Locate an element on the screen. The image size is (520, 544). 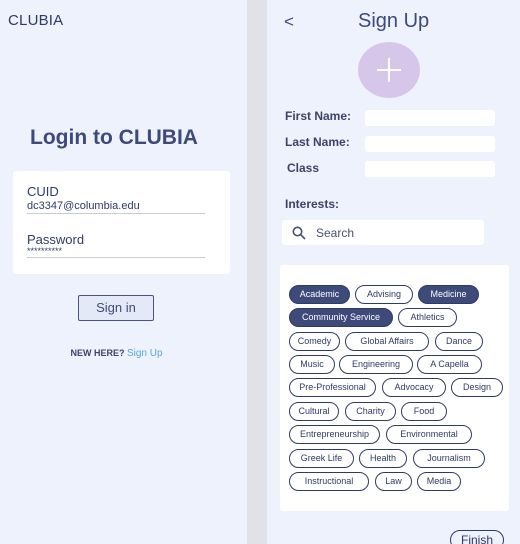
new-here-prompt: NEW HERE? Sign Up is located at coordinates (116, 353).